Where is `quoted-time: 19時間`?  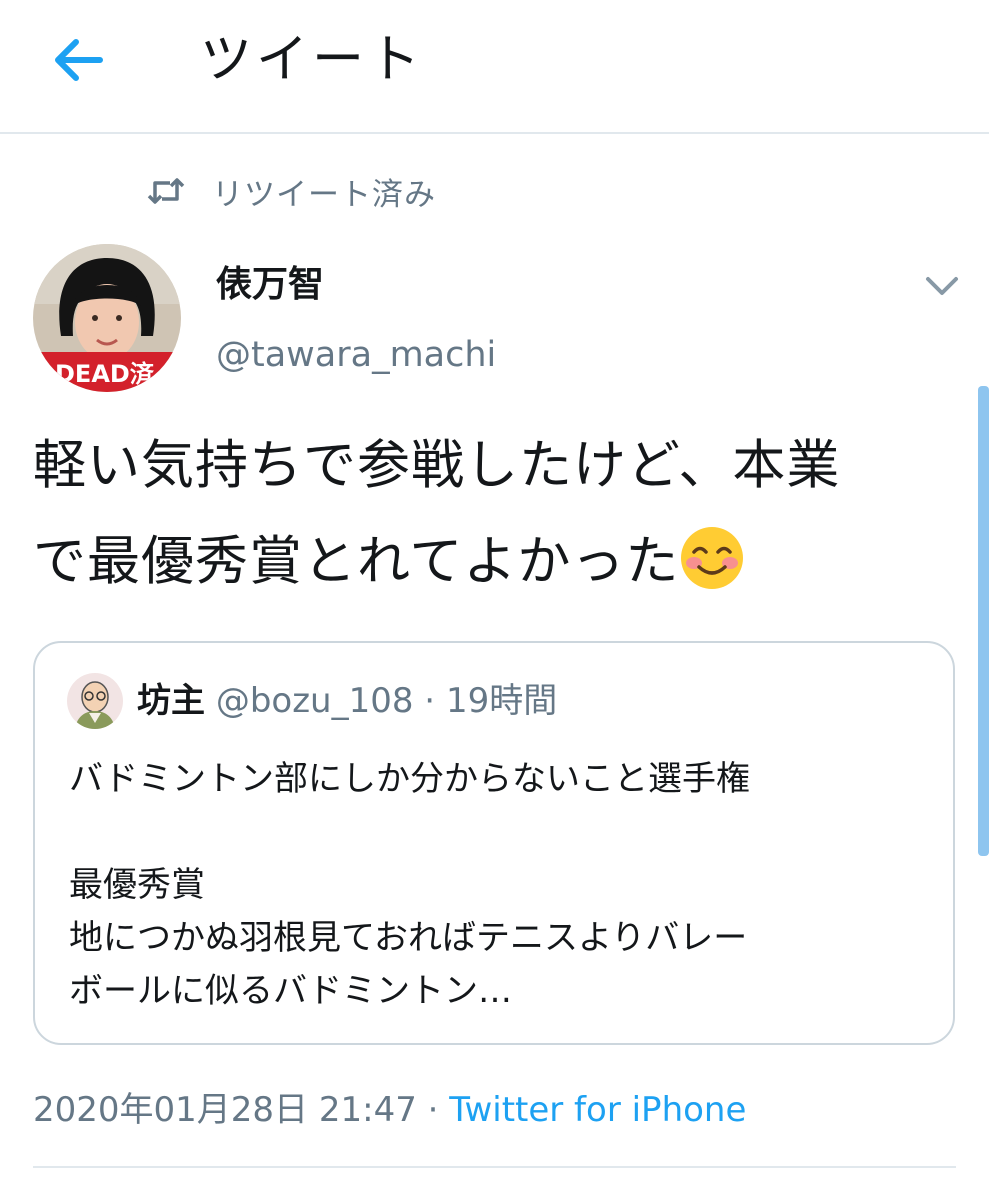
quoted-time: 19時間 is located at coordinates (501, 701).